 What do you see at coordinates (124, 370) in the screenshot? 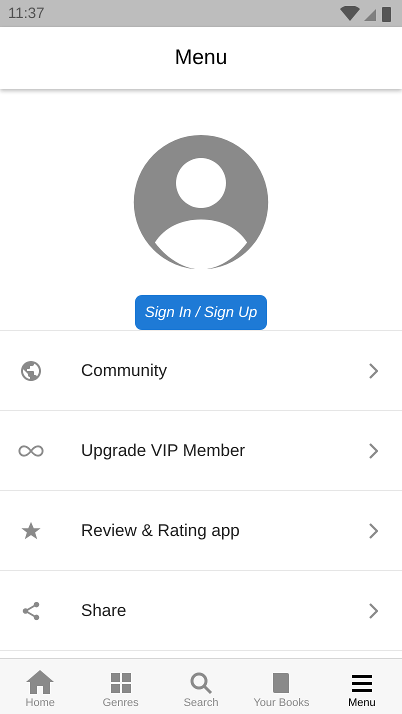
I see `menu-label: Community` at bounding box center [124, 370].